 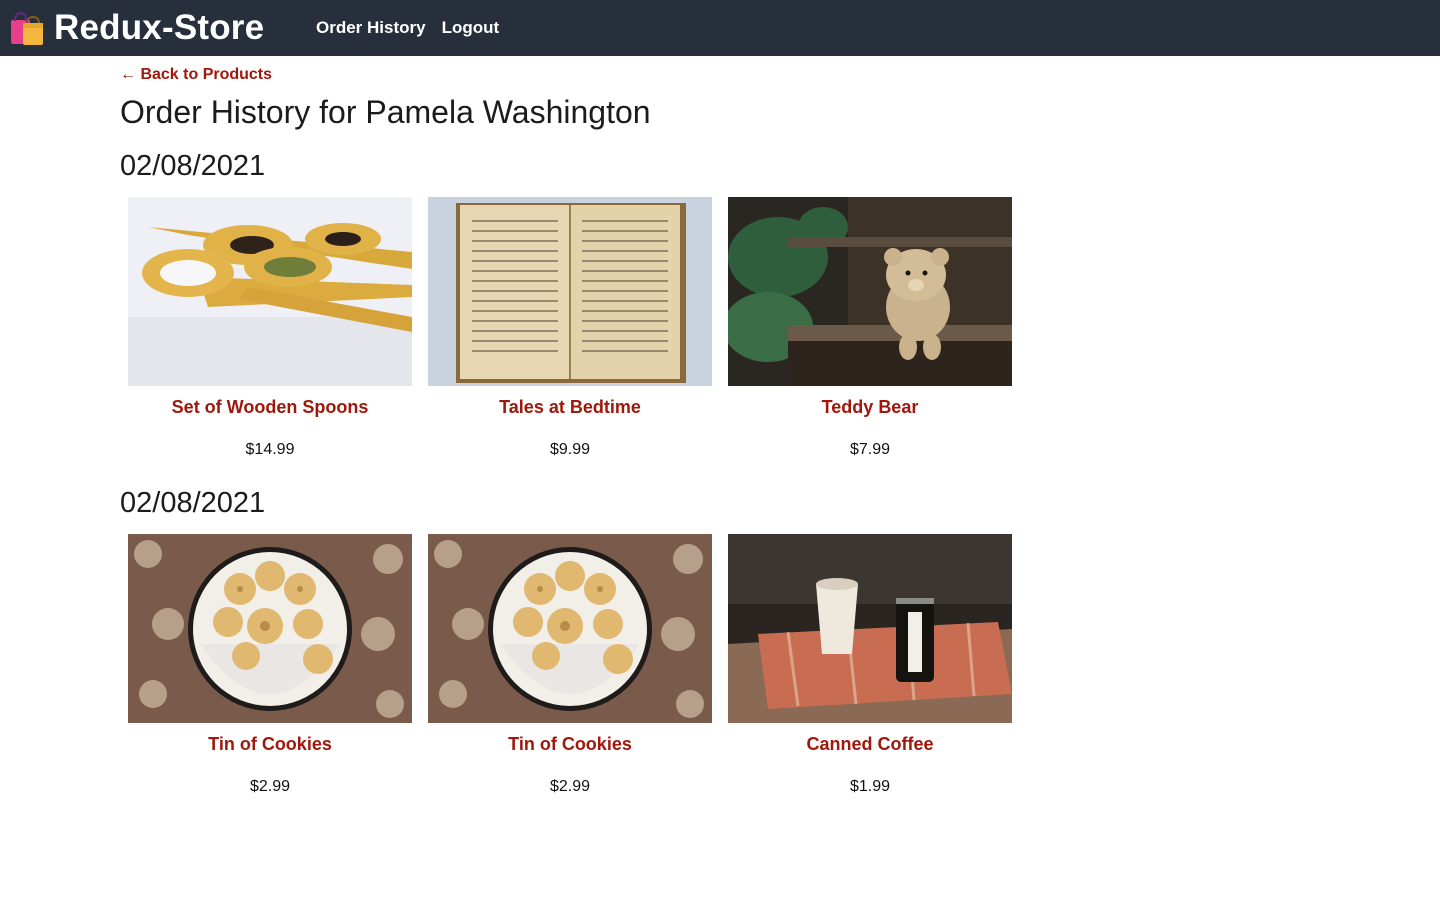 What do you see at coordinates (270, 449) in the screenshot?
I see `product-price: $14.99` at bounding box center [270, 449].